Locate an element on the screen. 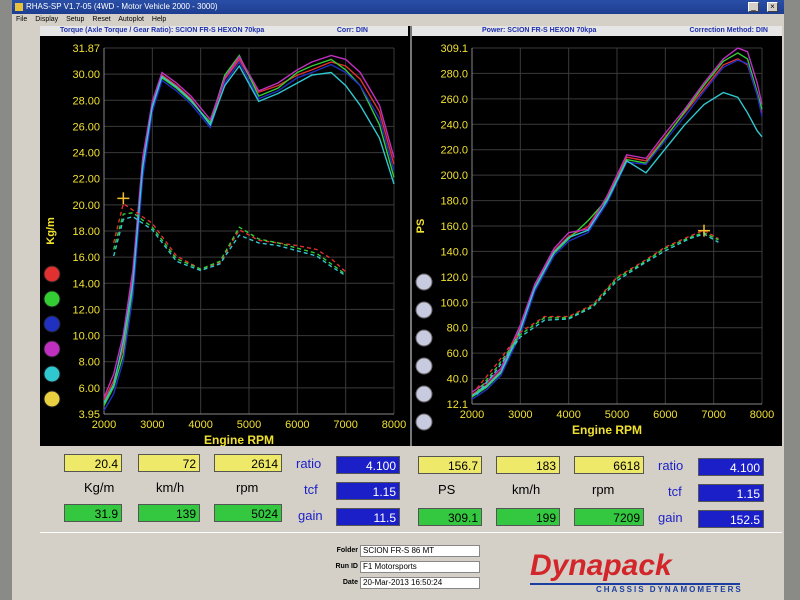 The width and height of the screenshot is (800, 600). torque-y-tick: 10.00 is located at coordinates (86, 337).